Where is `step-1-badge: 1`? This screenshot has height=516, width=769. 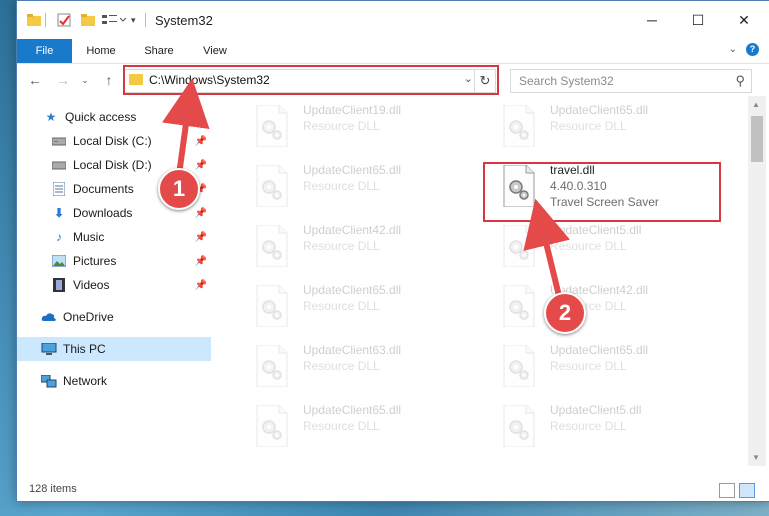
step-1-badge: 1 is located at coordinates (179, 189).